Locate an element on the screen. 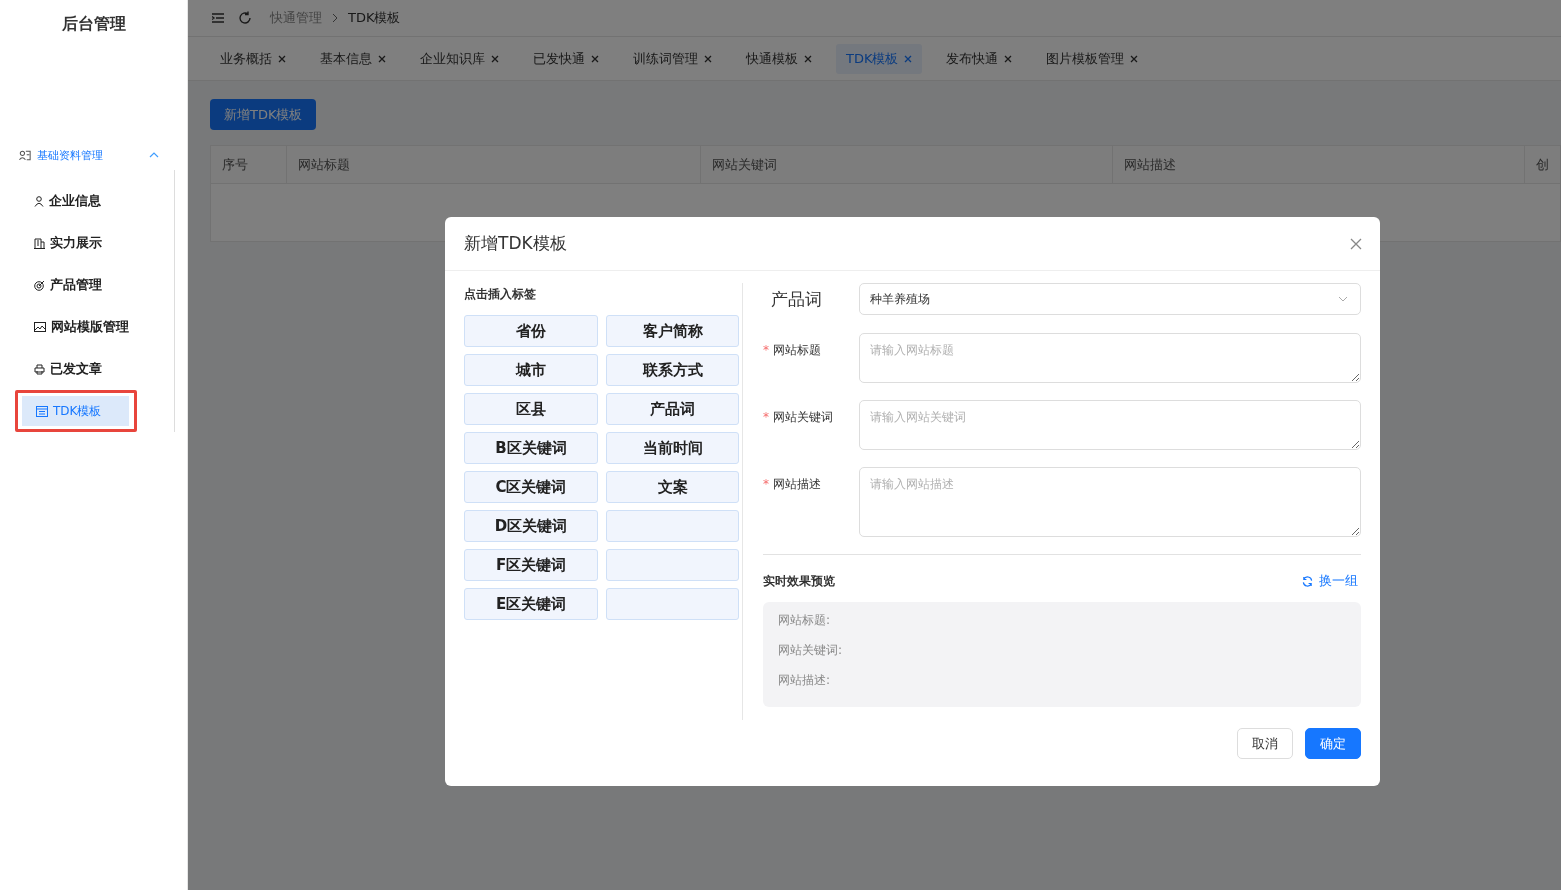  app-title: 后台管理 is located at coordinates (93, 24).